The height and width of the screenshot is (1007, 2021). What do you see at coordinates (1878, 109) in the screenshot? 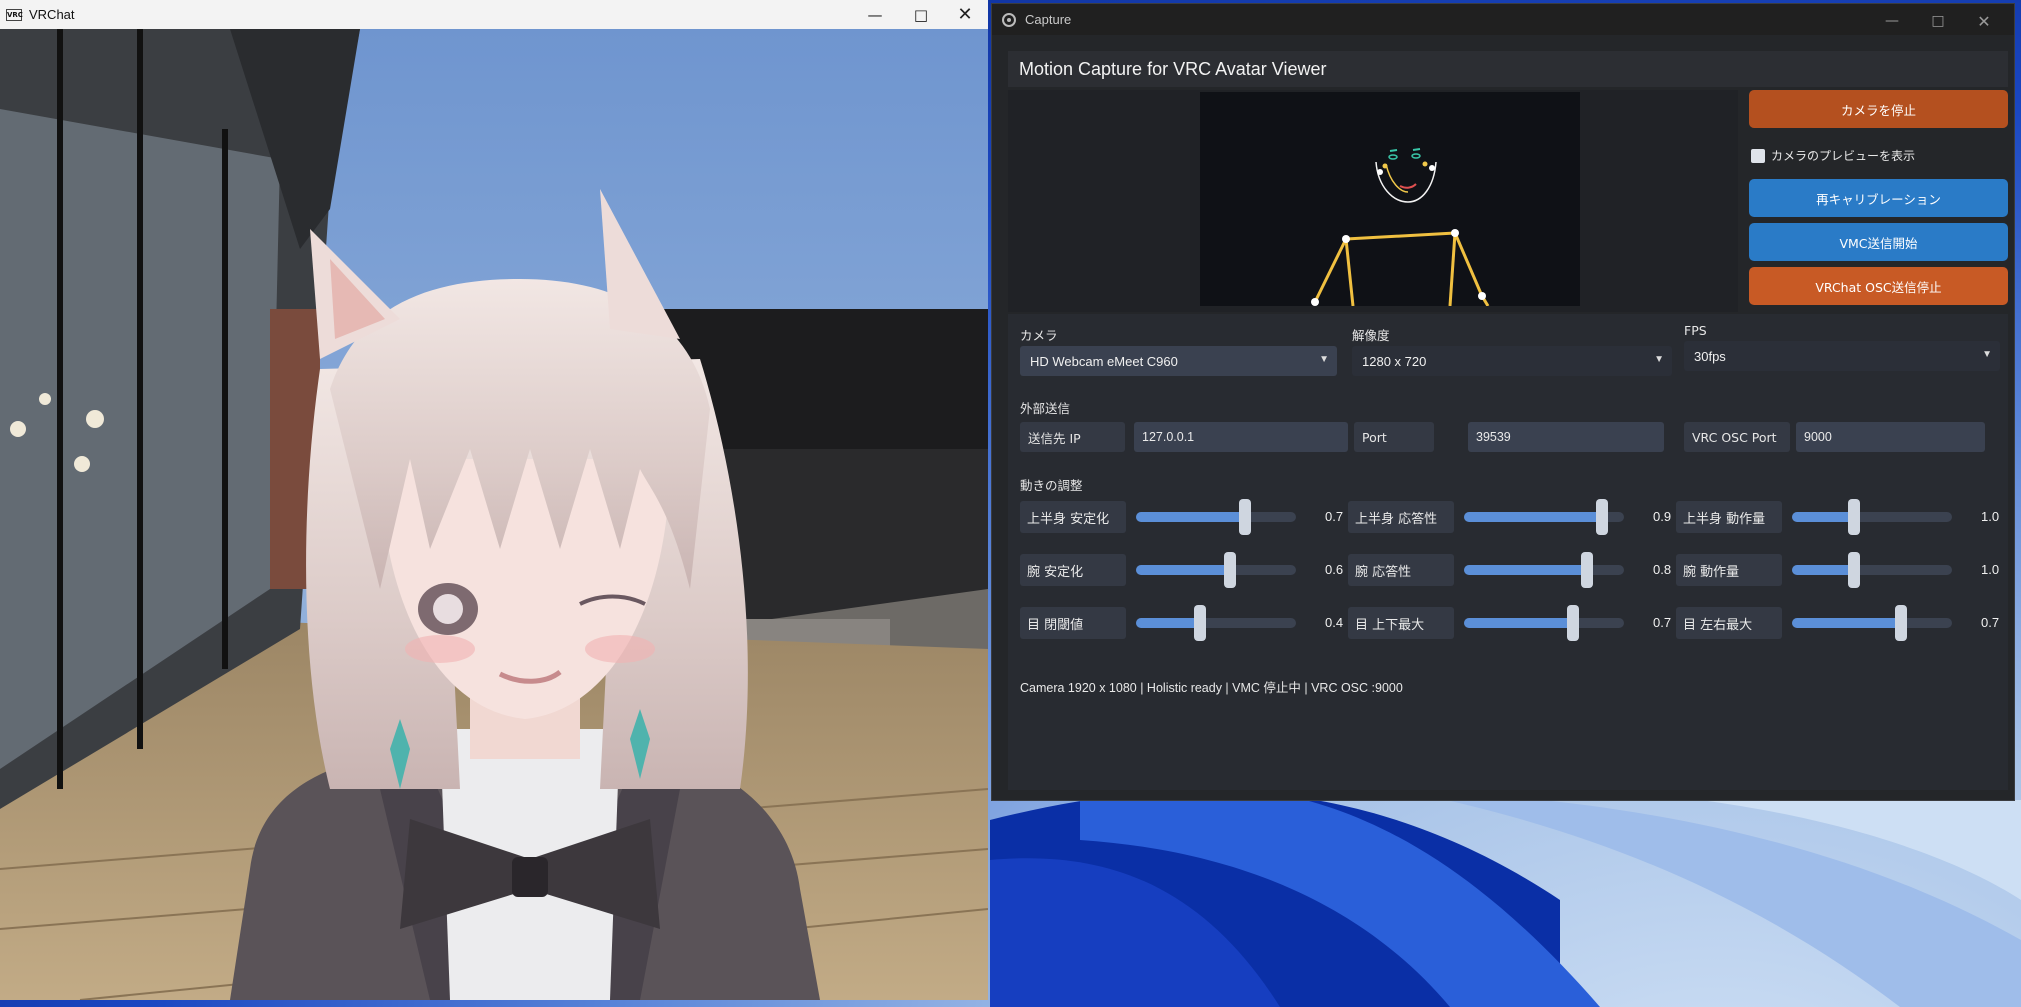
I see `stop-camera-button: カメラを停止` at bounding box center [1878, 109].